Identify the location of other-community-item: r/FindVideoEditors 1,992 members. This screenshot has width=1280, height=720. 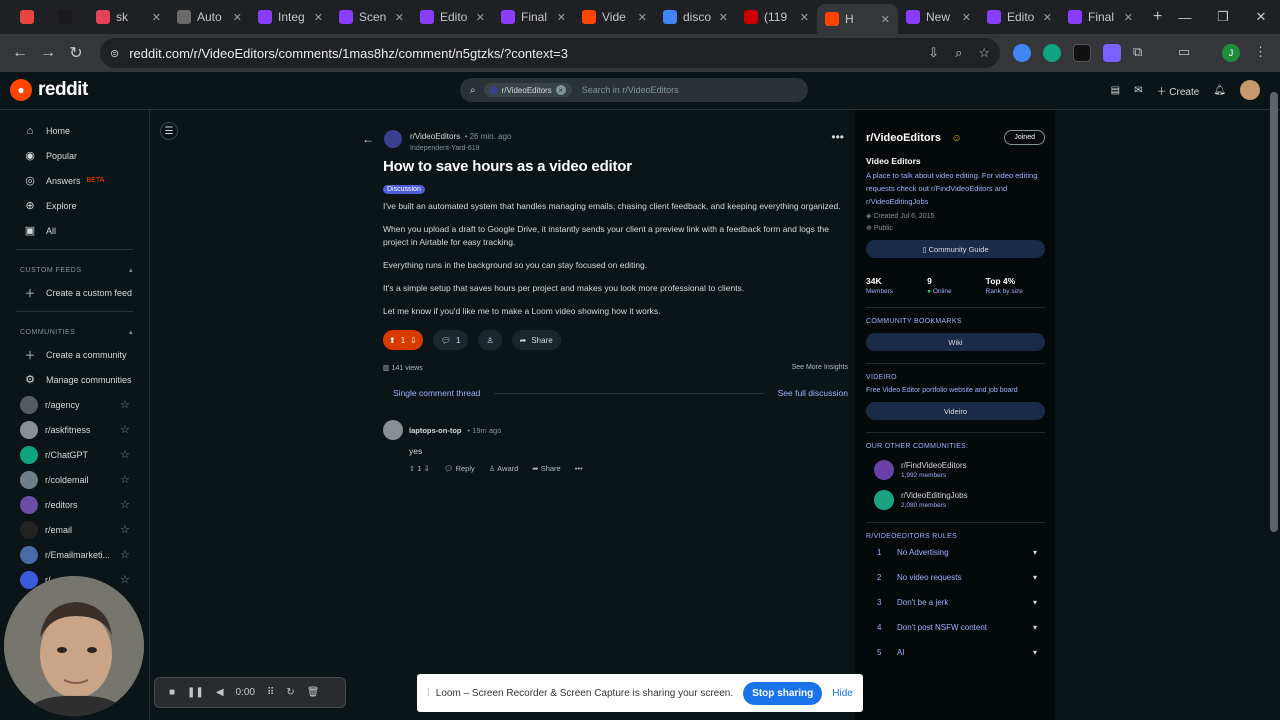
(955, 470).